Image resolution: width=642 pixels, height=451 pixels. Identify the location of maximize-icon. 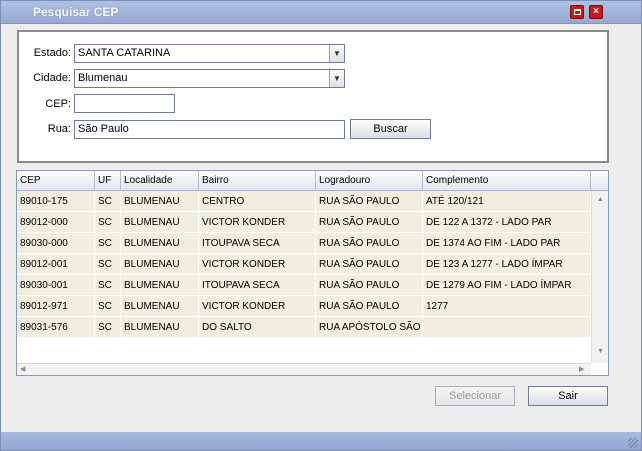
(577, 12).